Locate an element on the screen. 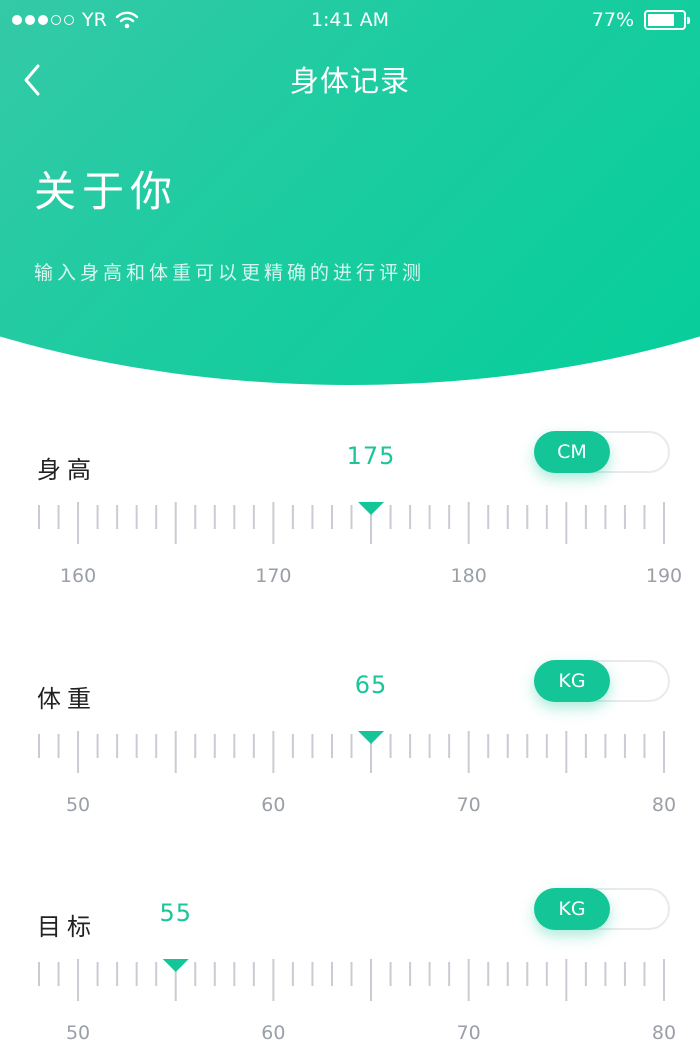 Image resolution: width=700 pixels, height=1053 pixels. battery-percent: 77% is located at coordinates (612, 20).